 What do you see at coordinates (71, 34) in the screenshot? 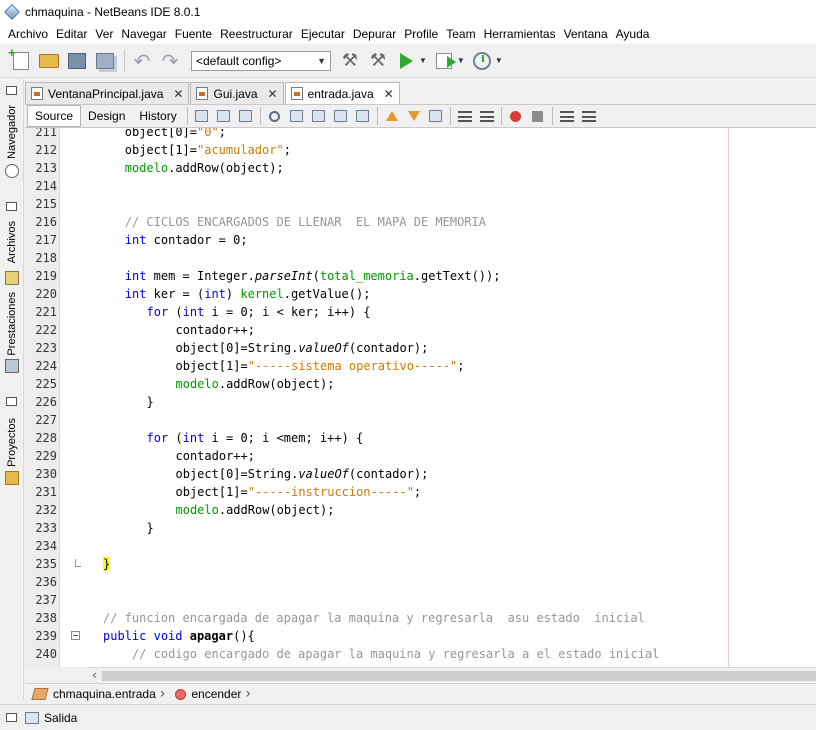
I see `menu-editar: Editar` at bounding box center [71, 34].